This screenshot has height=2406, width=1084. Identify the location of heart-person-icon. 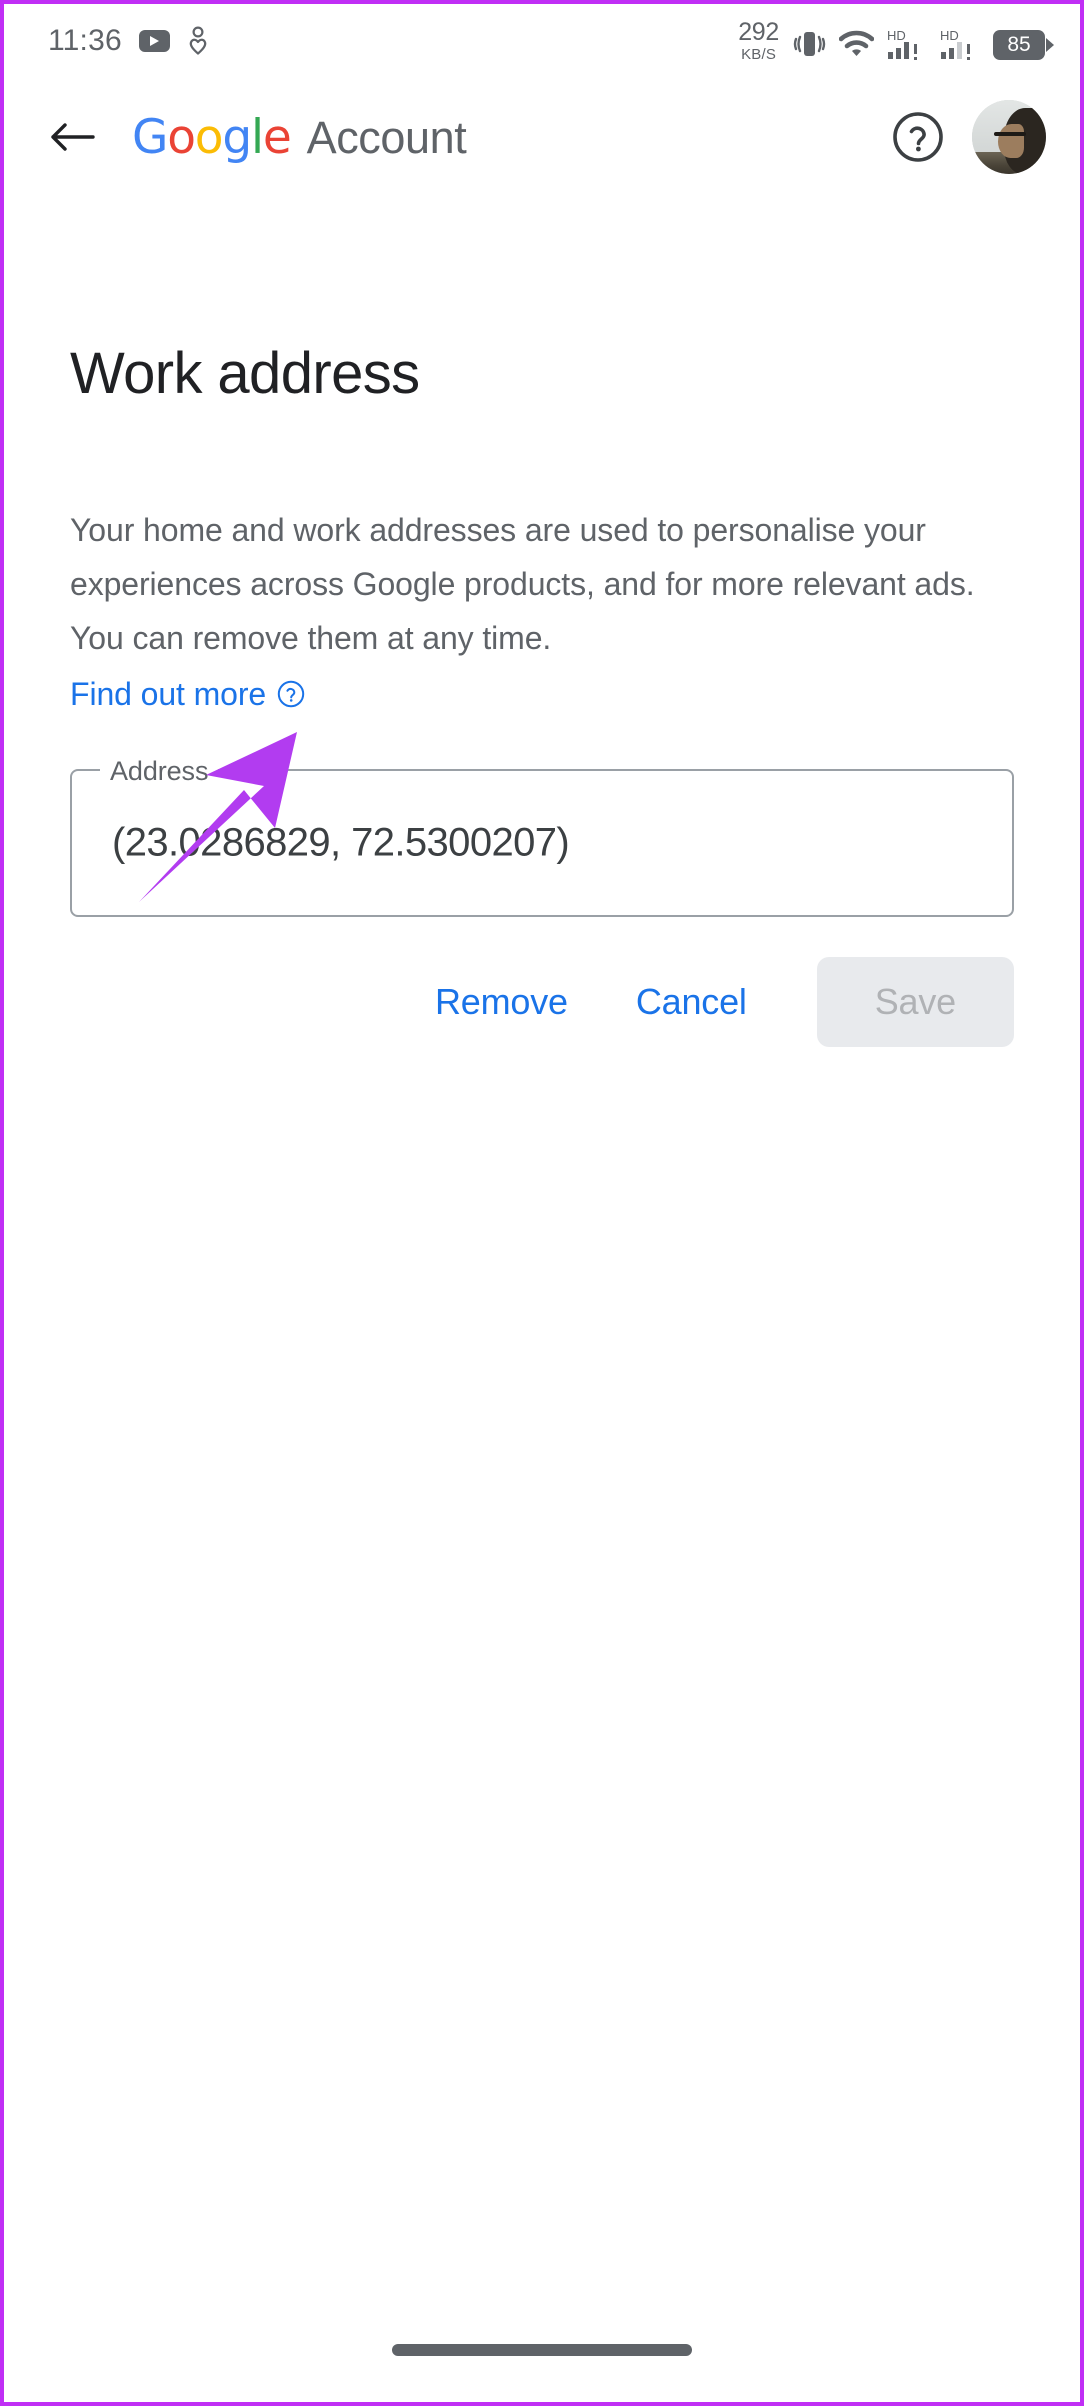
(198, 41).